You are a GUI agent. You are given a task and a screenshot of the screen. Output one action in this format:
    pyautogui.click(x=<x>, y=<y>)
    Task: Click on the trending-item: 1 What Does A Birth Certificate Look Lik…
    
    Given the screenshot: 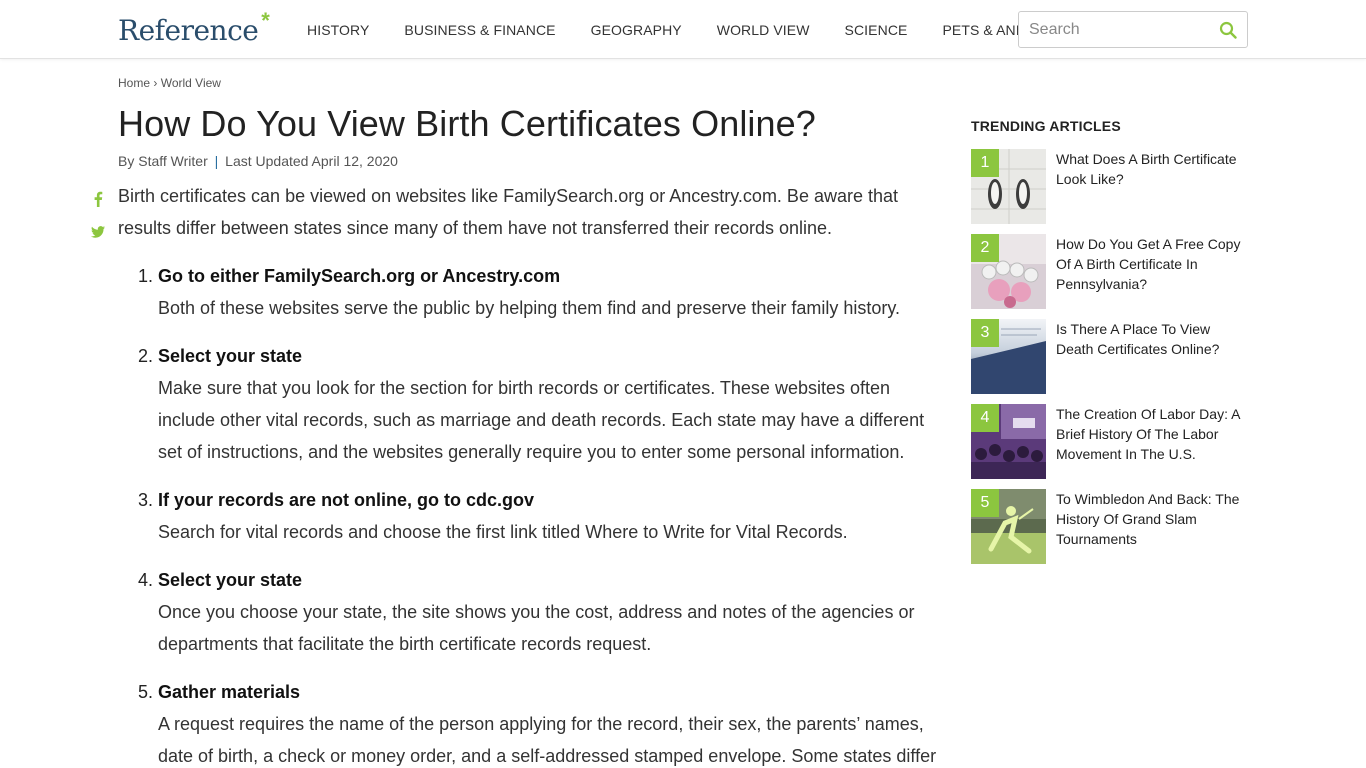 What is the action you would take?
    pyautogui.click(x=1111, y=191)
    